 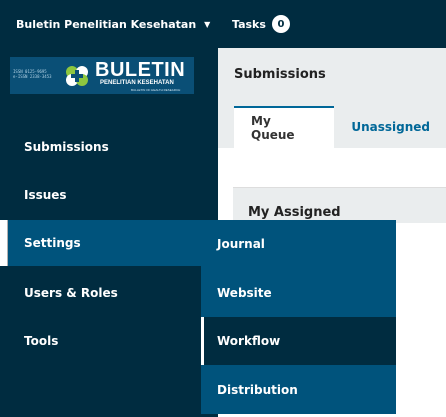 What do you see at coordinates (109, 195) in the screenshot?
I see `sidebar-item-issues: Issues` at bounding box center [109, 195].